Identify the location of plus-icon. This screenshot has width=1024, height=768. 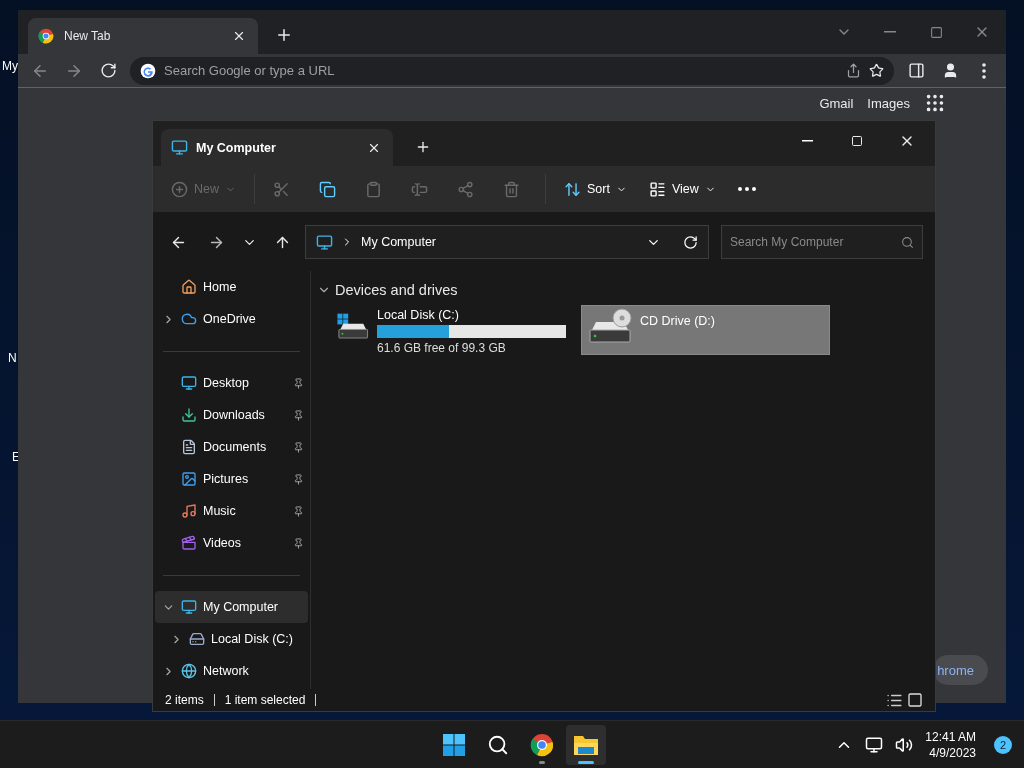
(284, 35).